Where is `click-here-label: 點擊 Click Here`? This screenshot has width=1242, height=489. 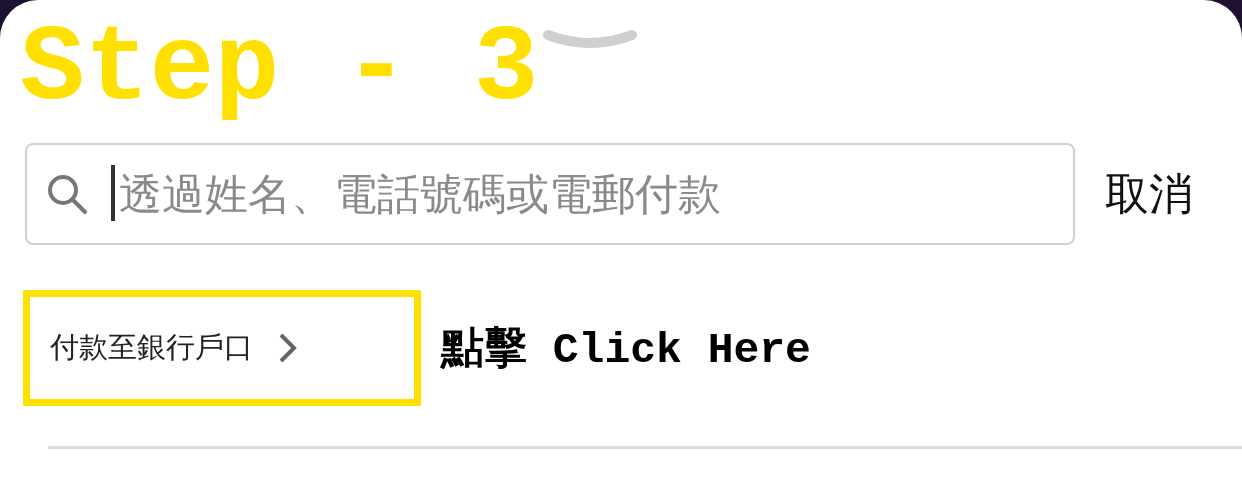
click-here-label: 點擊 Click Here is located at coordinates (626, 351).